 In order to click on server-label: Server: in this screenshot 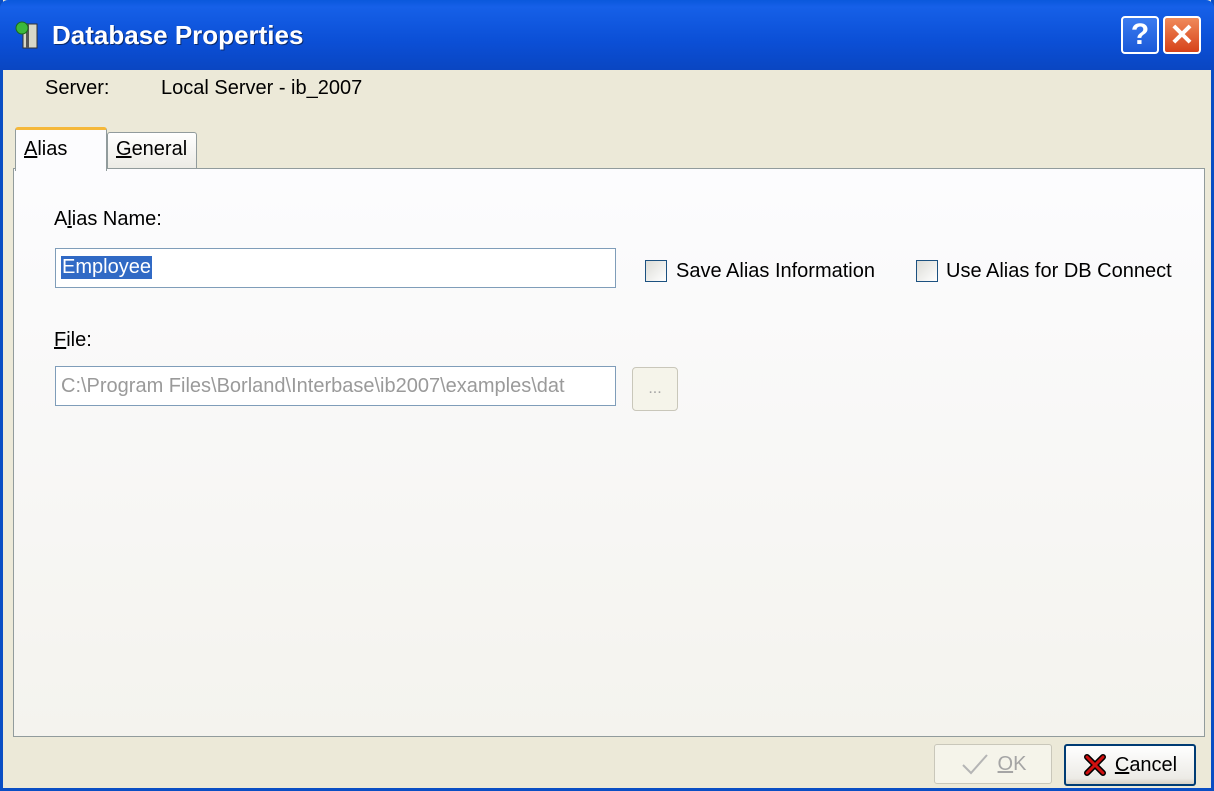, I will do `click(77, 88)`.